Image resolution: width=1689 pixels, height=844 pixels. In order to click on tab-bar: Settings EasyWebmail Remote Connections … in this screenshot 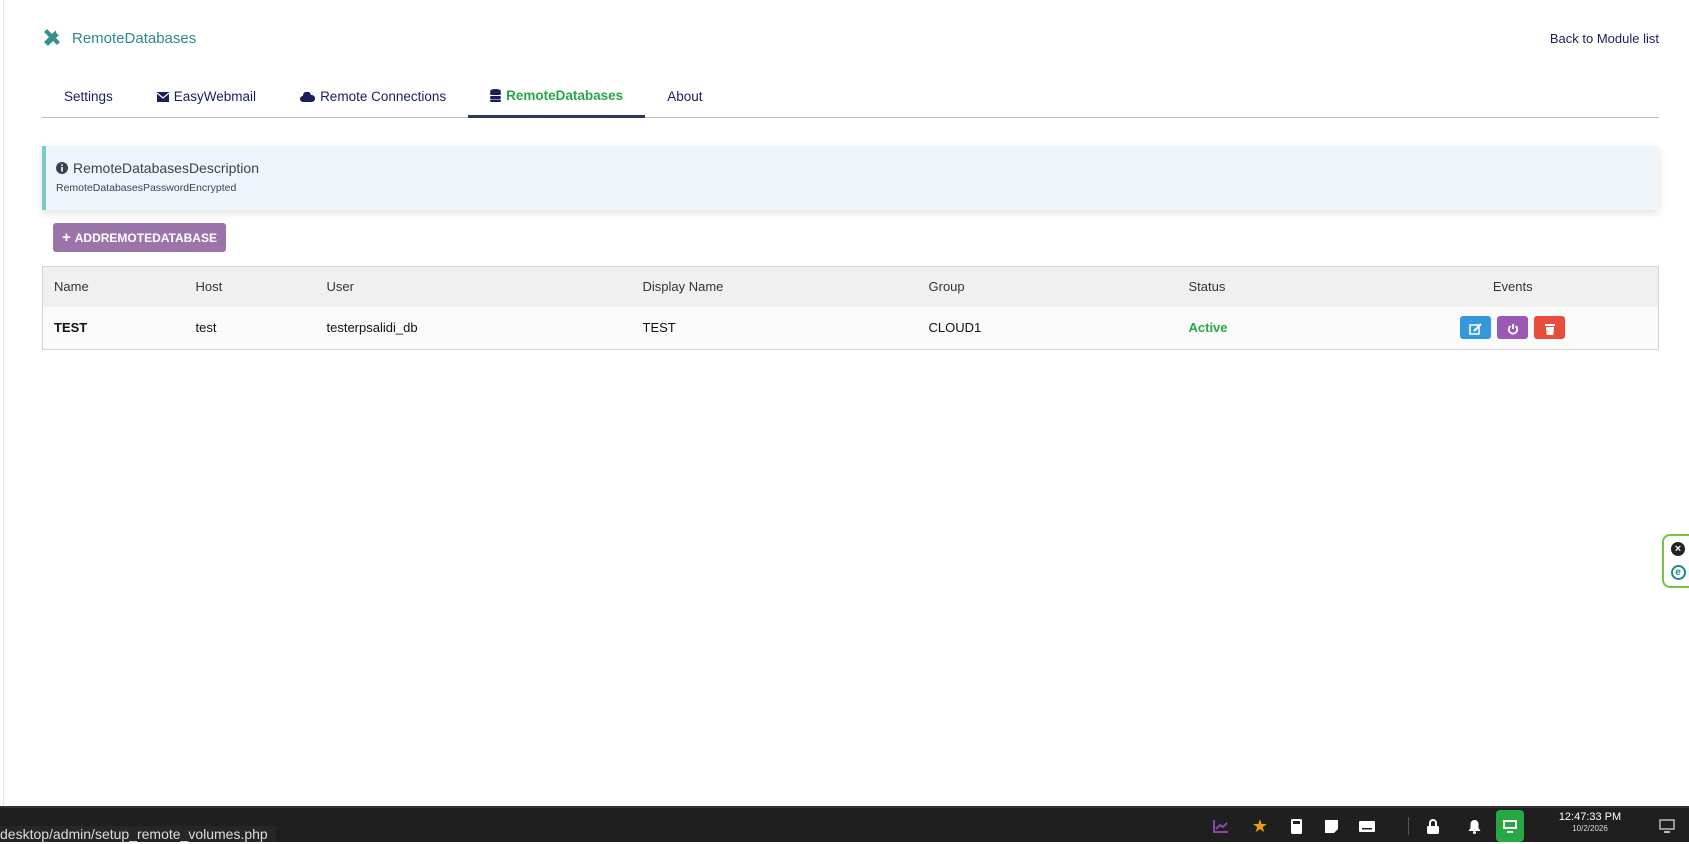, I will do `click(850, 100)`.